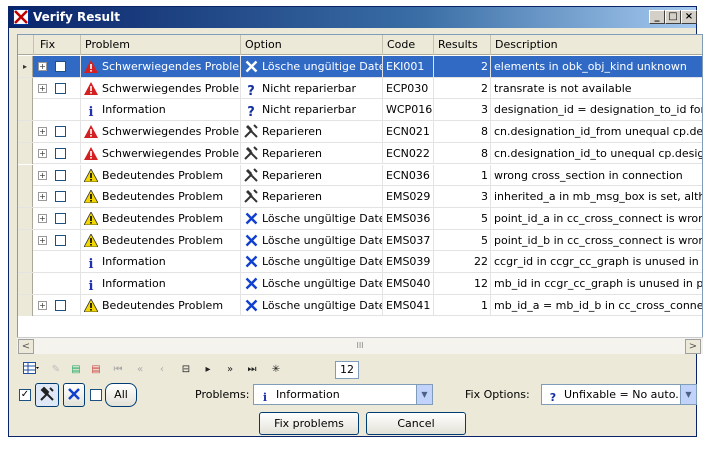 The height and width of the screenshot is (449, 709). Describe the element at coordinates (47, 395) in the screenshot. I see `fix-tools-button` at that location.